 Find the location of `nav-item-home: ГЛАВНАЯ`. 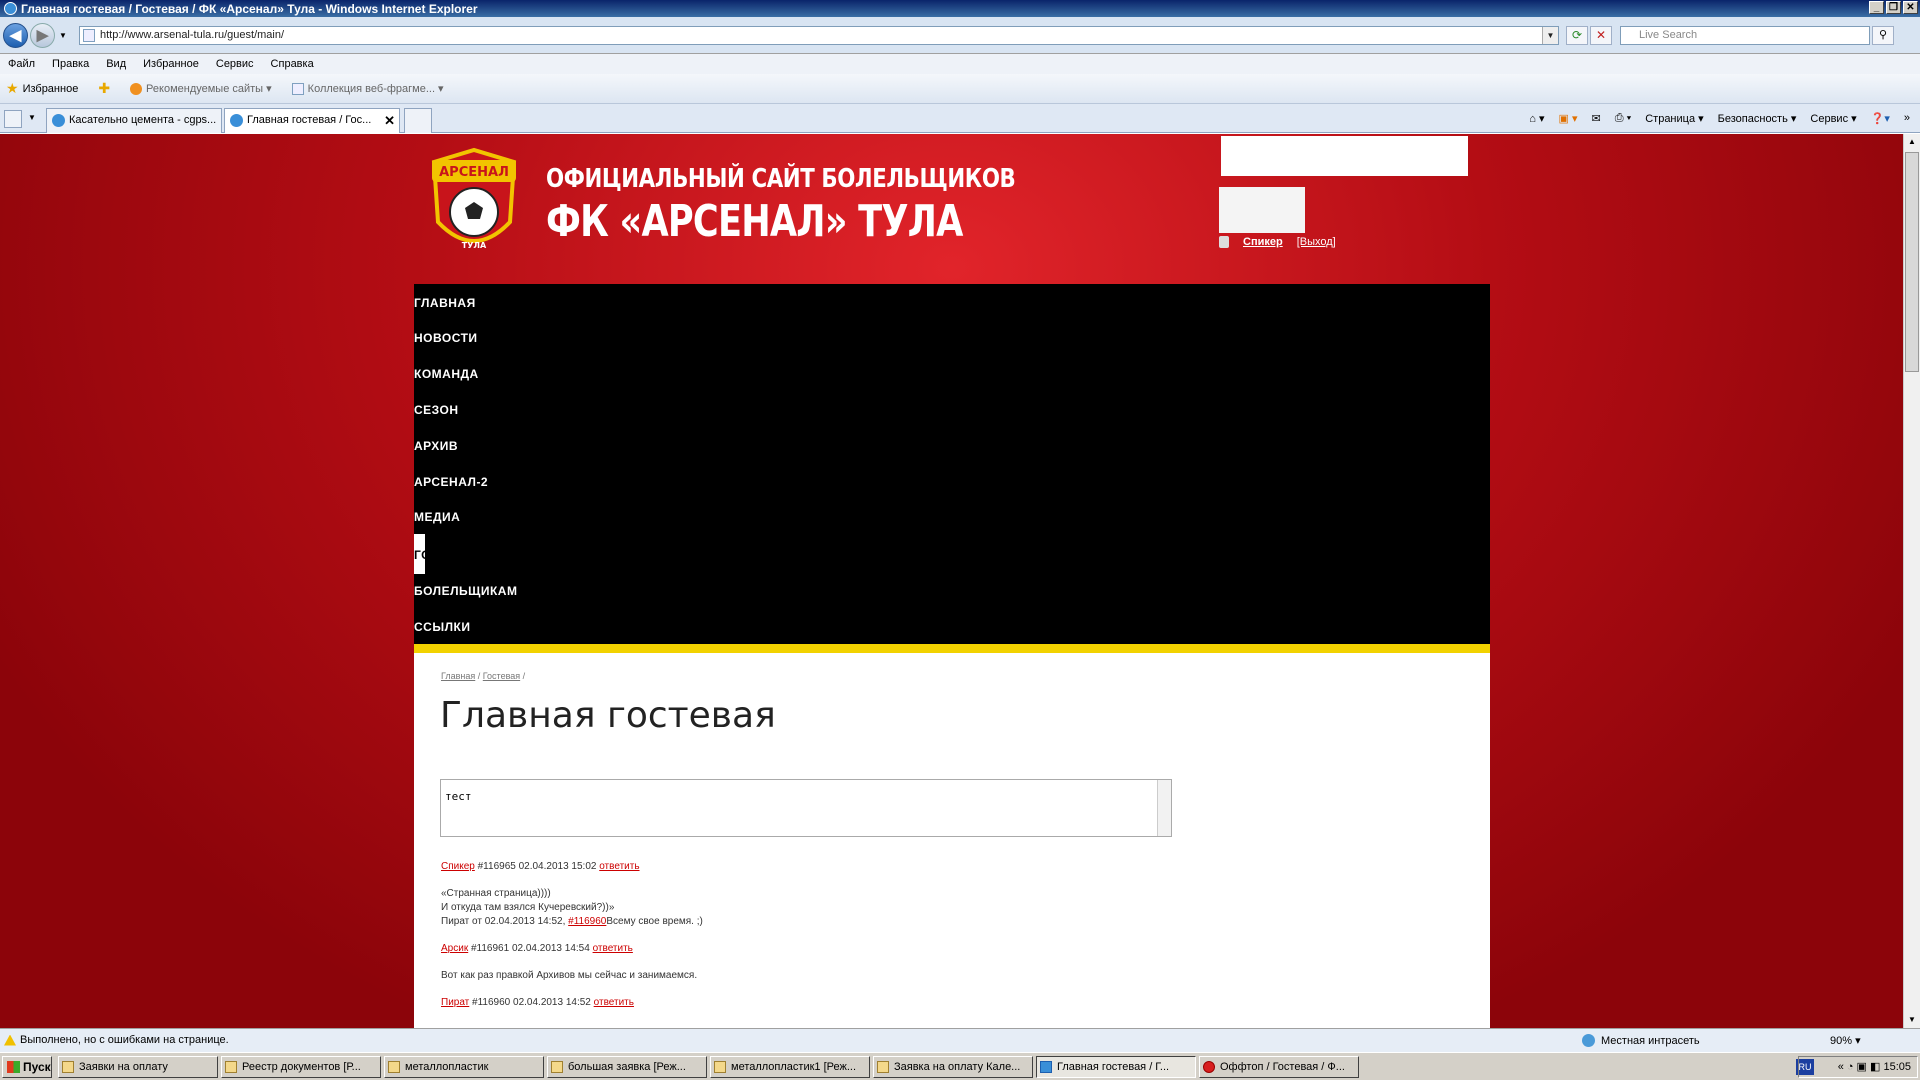

nav-item-home: ГЛАВНАЯ is located at coordinates (445, 303).